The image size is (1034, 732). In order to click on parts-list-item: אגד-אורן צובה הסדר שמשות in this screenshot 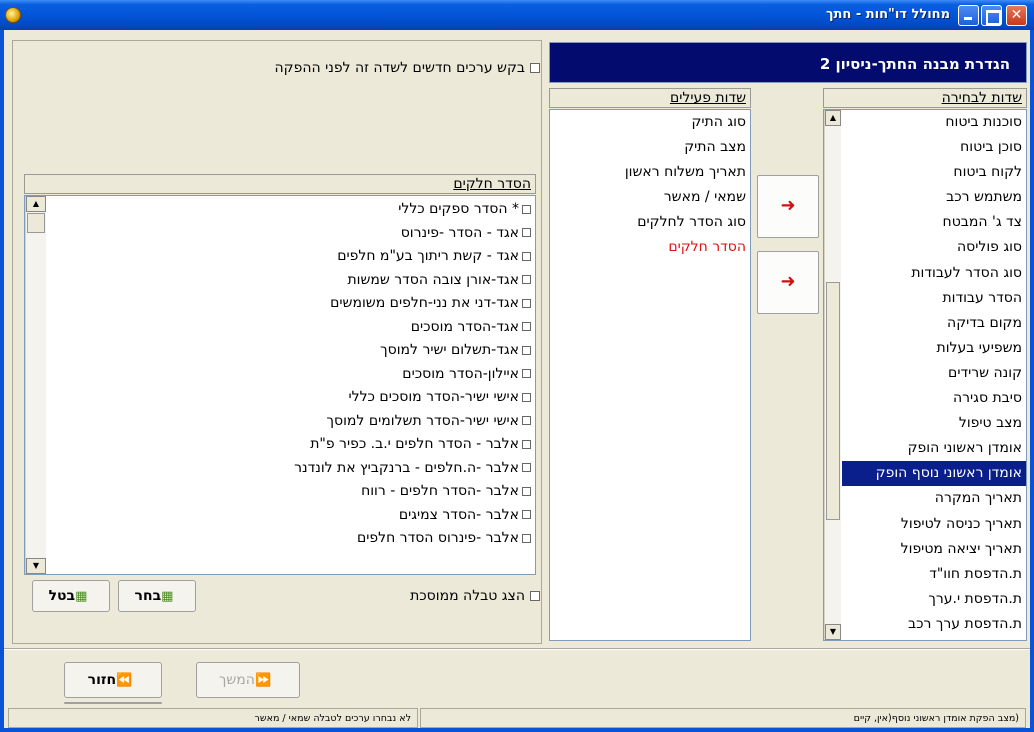, I will do `click(291, 281)`.